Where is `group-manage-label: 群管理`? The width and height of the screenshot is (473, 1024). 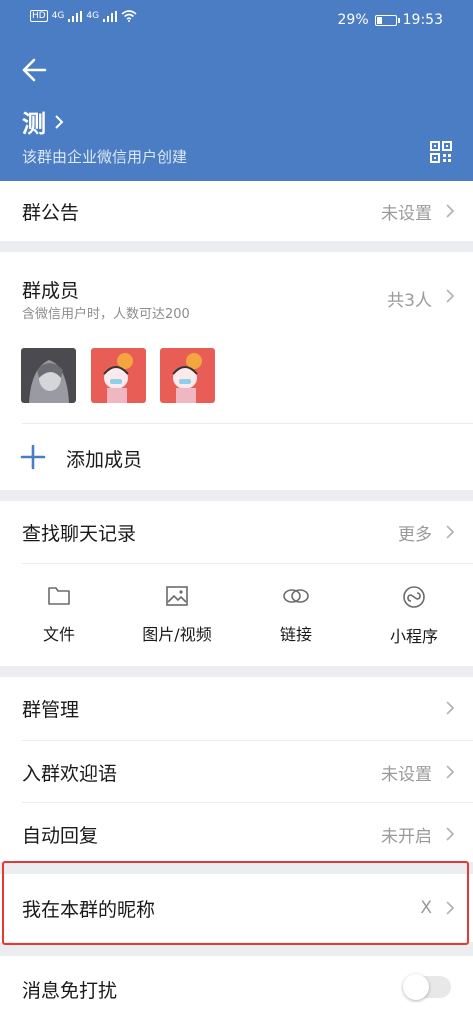
group-manage-label: 群管理 is located at coordinates (51, 709).